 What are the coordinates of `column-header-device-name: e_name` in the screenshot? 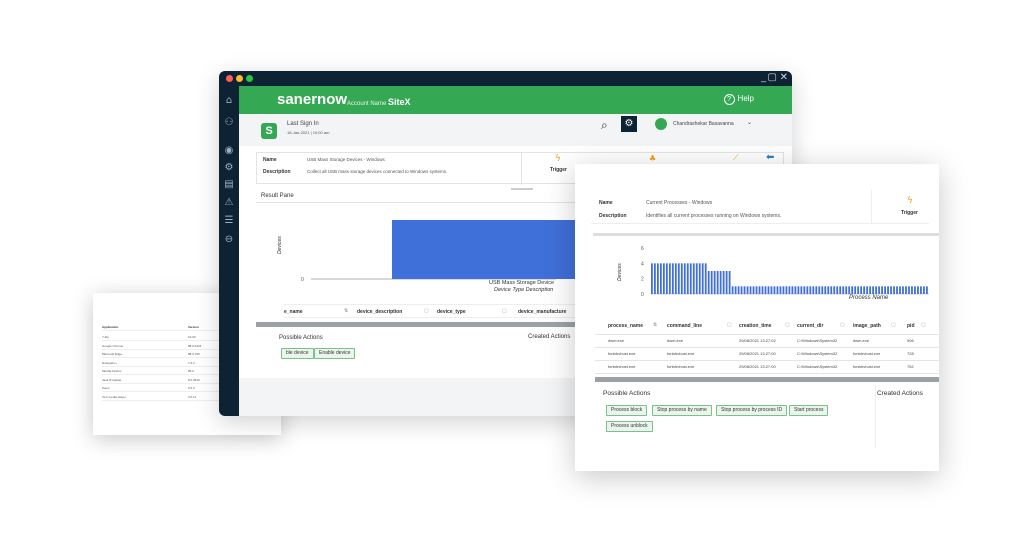 It's located at (293, 312).